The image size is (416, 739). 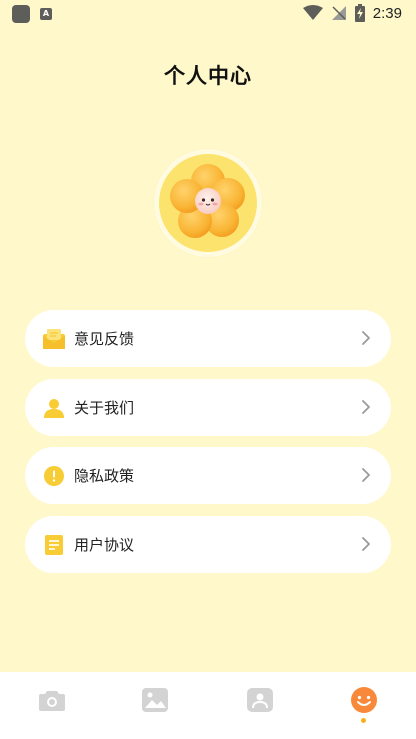 What do you see at coordinates (104, 408) in the screenshot?
I see `menu-item-label: 关于我们` at bounding box center [104, 408].